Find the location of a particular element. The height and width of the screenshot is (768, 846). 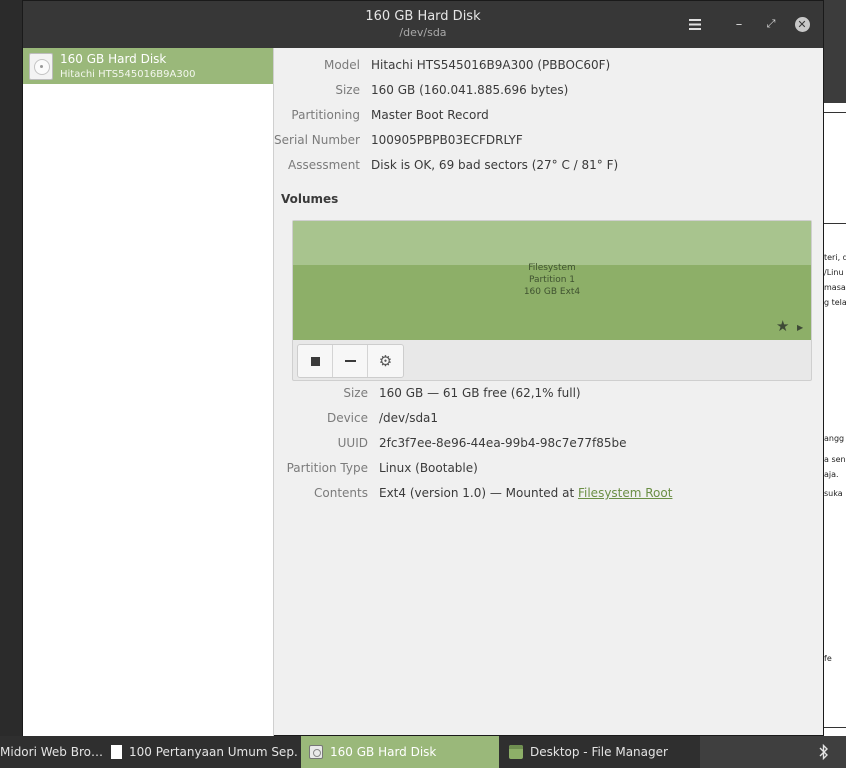

assessment-label: Assessment is located at coordinates (324, 165).